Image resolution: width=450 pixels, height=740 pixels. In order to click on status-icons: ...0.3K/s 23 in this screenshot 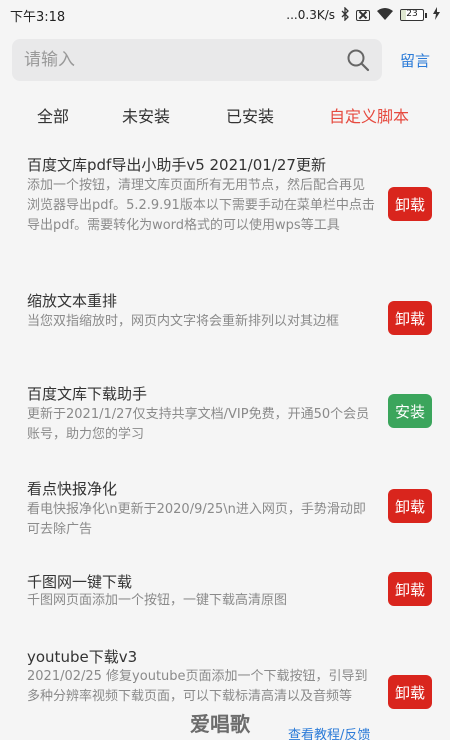, I will do `click(363, 14)`.